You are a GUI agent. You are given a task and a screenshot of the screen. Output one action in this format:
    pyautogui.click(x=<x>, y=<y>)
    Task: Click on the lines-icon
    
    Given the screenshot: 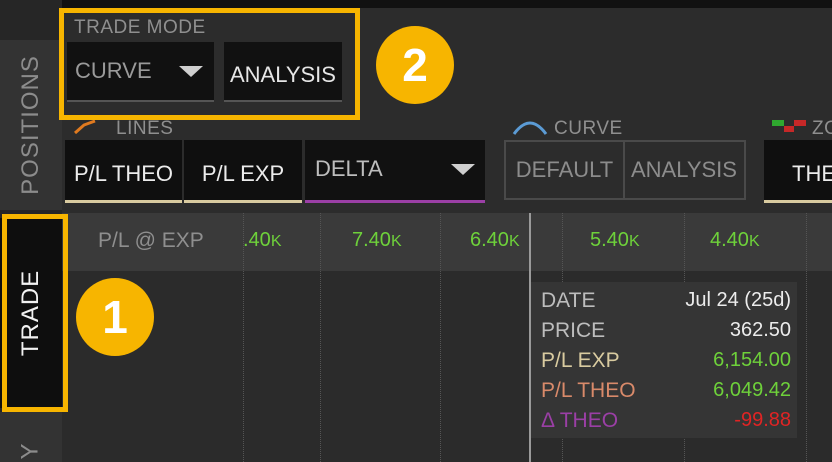 What is the action you would take?
    pyautogui.click(x=85, y=127)
    